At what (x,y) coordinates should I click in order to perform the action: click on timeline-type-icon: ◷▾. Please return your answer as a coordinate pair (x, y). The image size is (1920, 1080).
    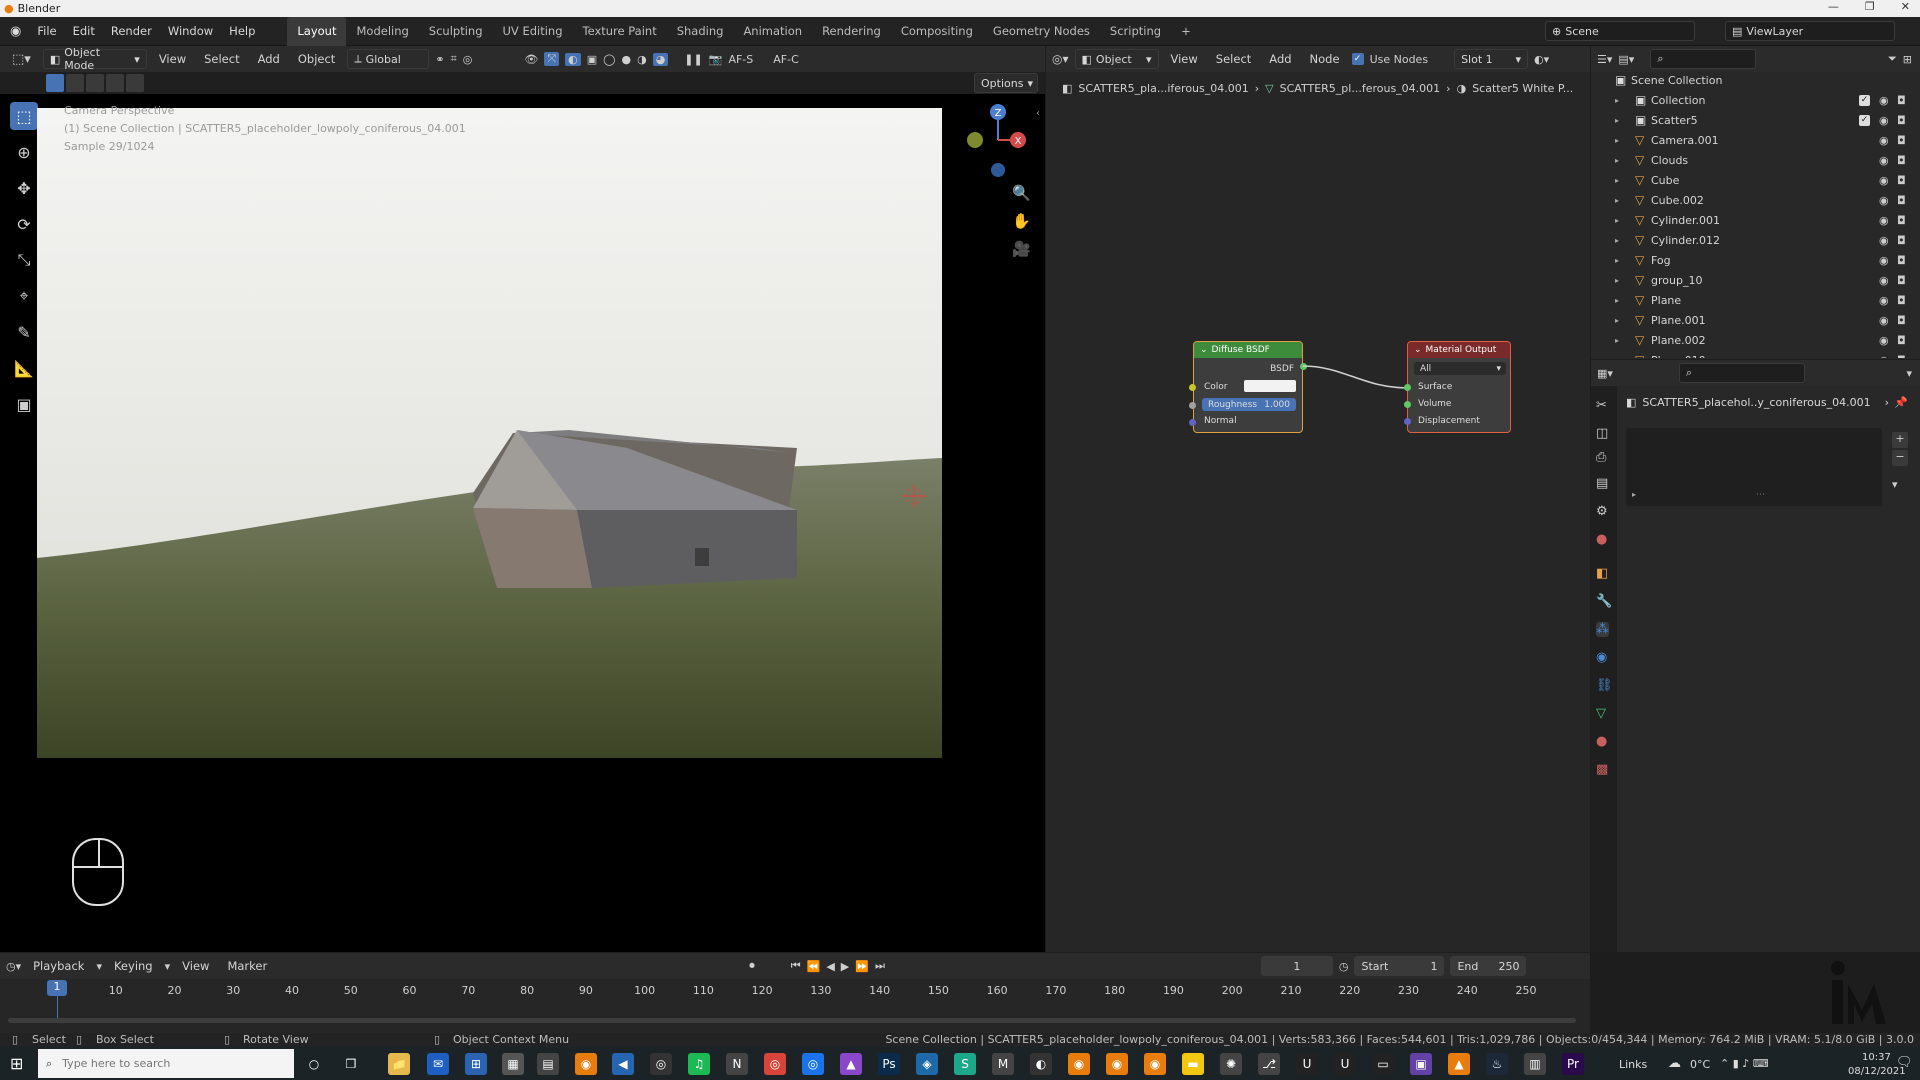
    Looking at the image, I should click on (13, 966).